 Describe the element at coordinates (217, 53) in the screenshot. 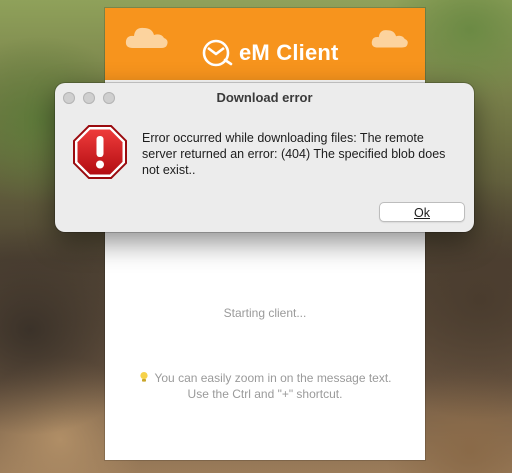

I see `envelope-logo-icon` at that location.